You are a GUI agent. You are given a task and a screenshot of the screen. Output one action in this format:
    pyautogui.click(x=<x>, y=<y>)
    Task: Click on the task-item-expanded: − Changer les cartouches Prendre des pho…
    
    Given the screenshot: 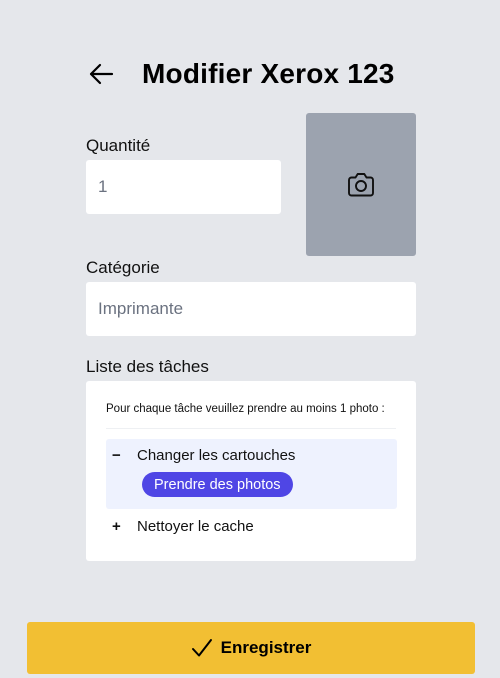 What is the action you would take?
    pyautogui.click(x=251, y=474)
    